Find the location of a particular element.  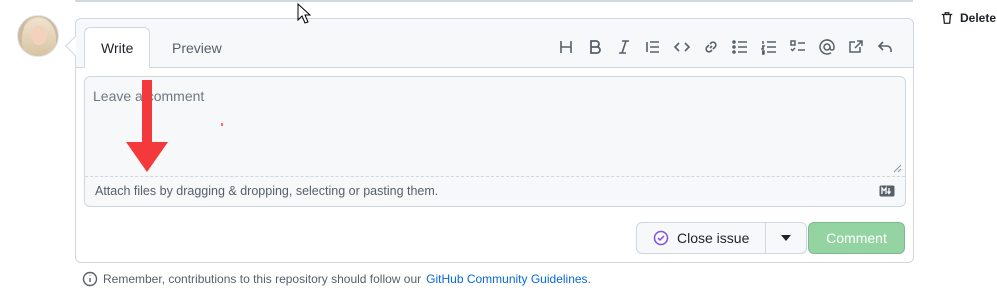

code-icon is located at coordinates (681, 47).